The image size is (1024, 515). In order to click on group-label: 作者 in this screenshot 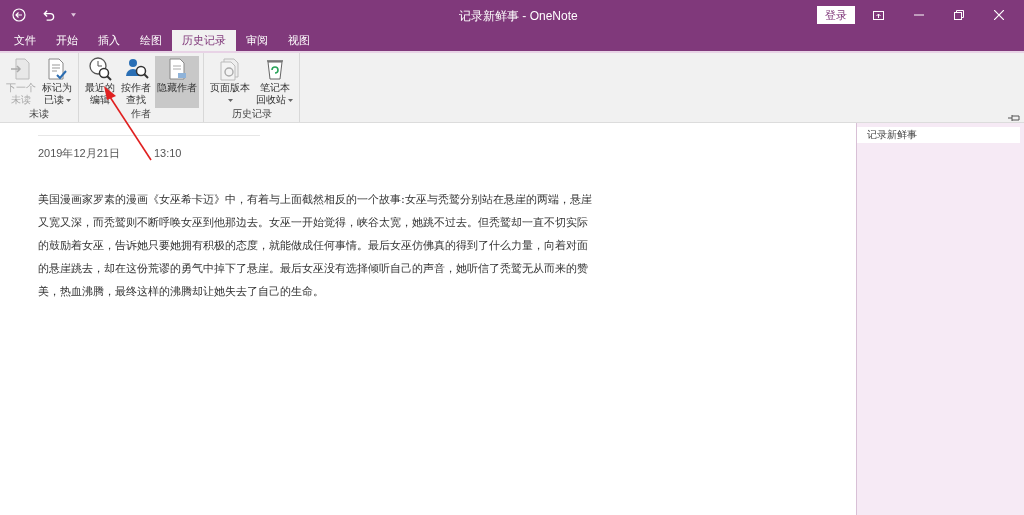, I will do `click(141, 114)`.